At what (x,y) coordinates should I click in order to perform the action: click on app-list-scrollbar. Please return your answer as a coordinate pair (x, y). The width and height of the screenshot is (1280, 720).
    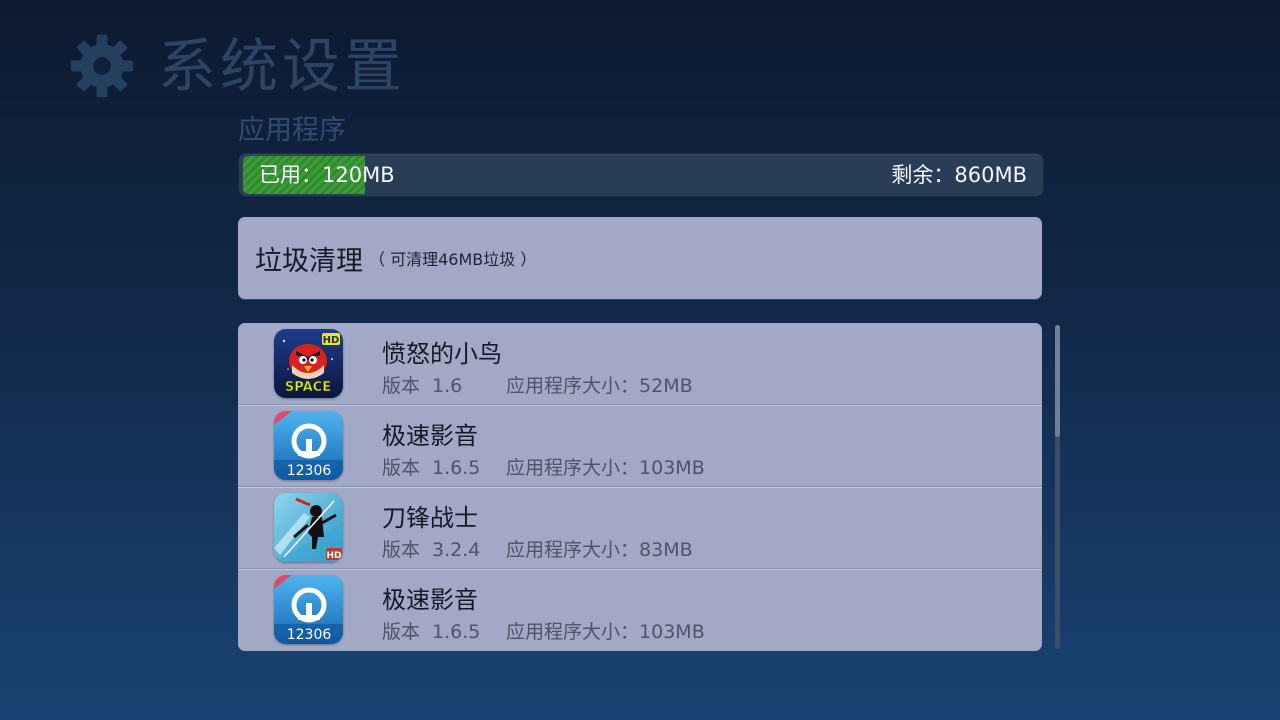
    Looking at the image, I should click on (1057, 487).